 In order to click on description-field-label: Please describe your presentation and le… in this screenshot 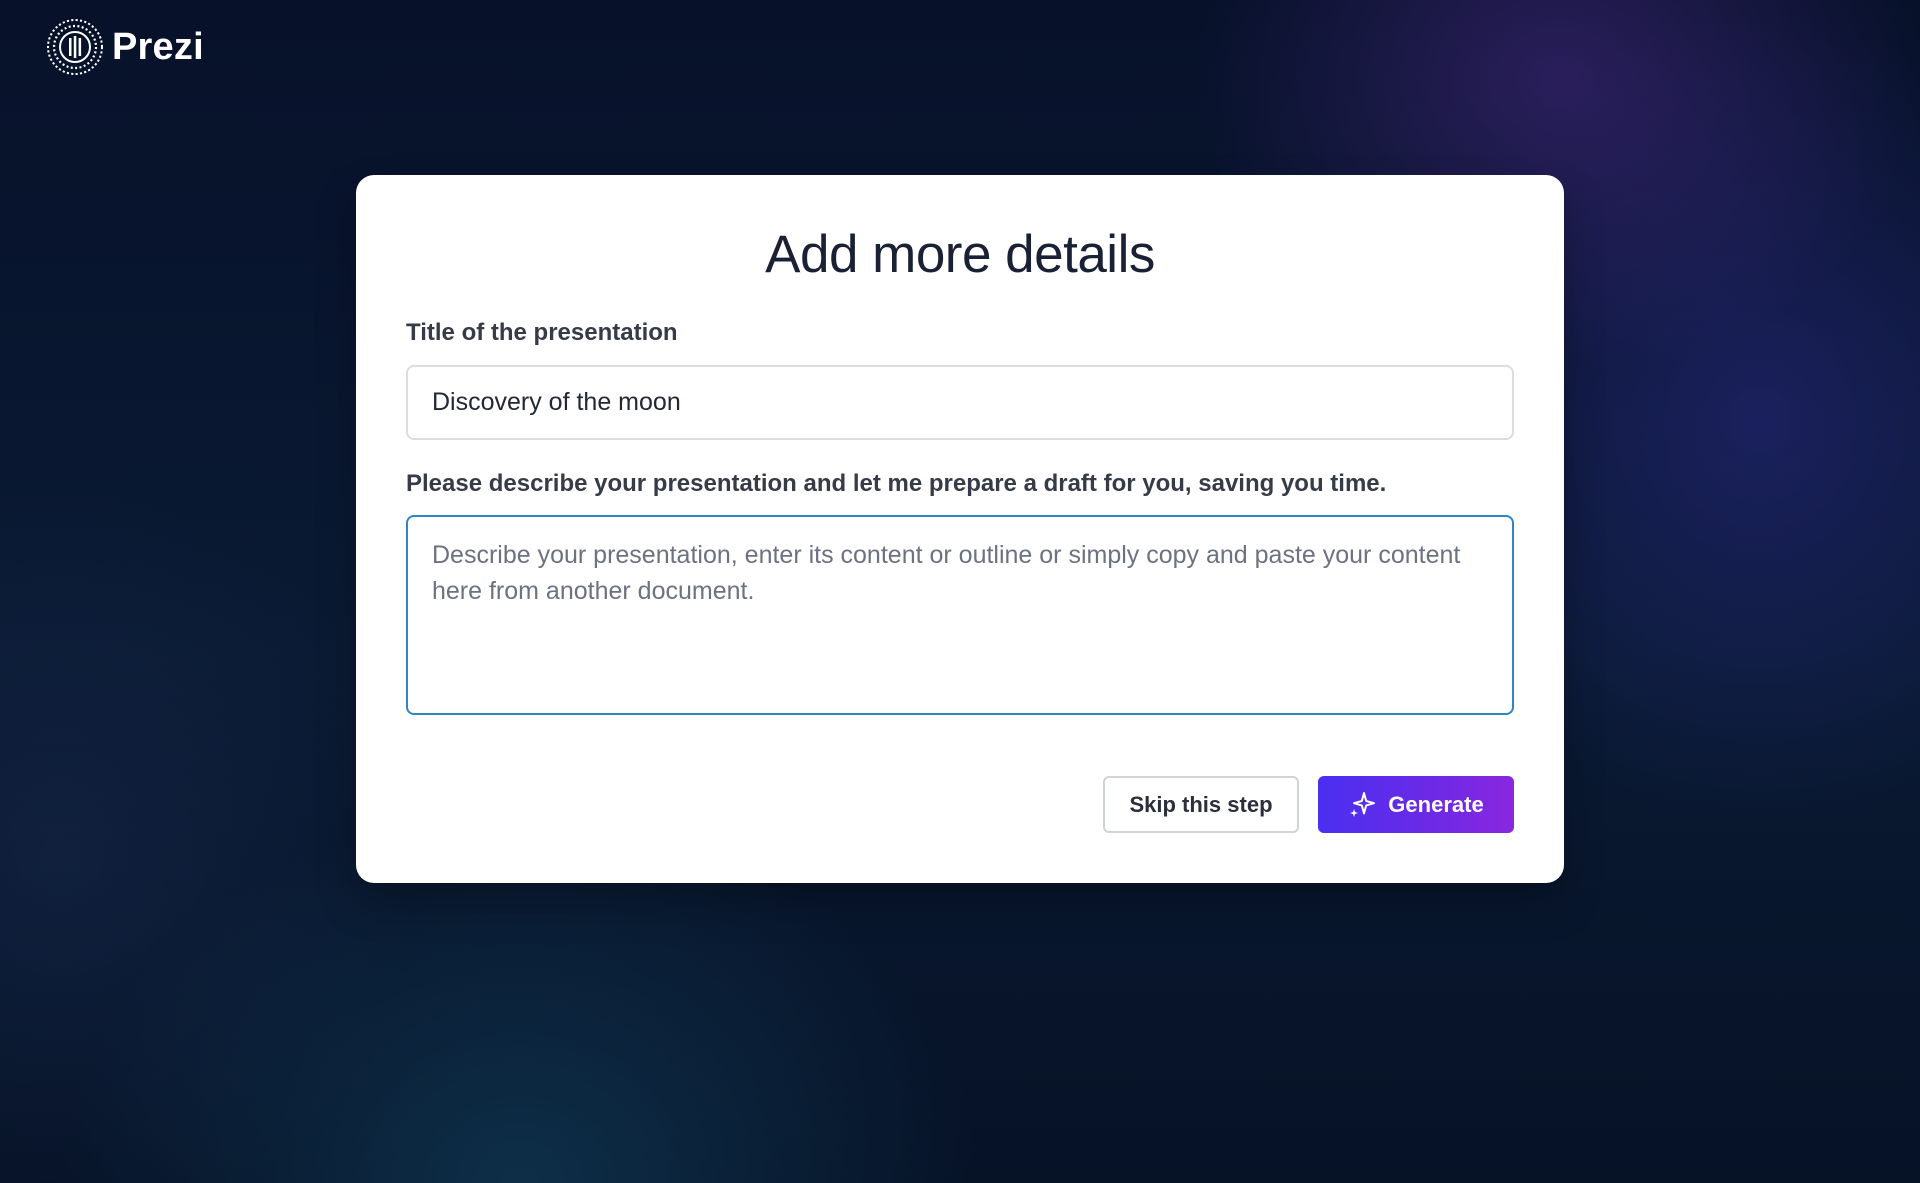, I will do `click(896, 483)`.